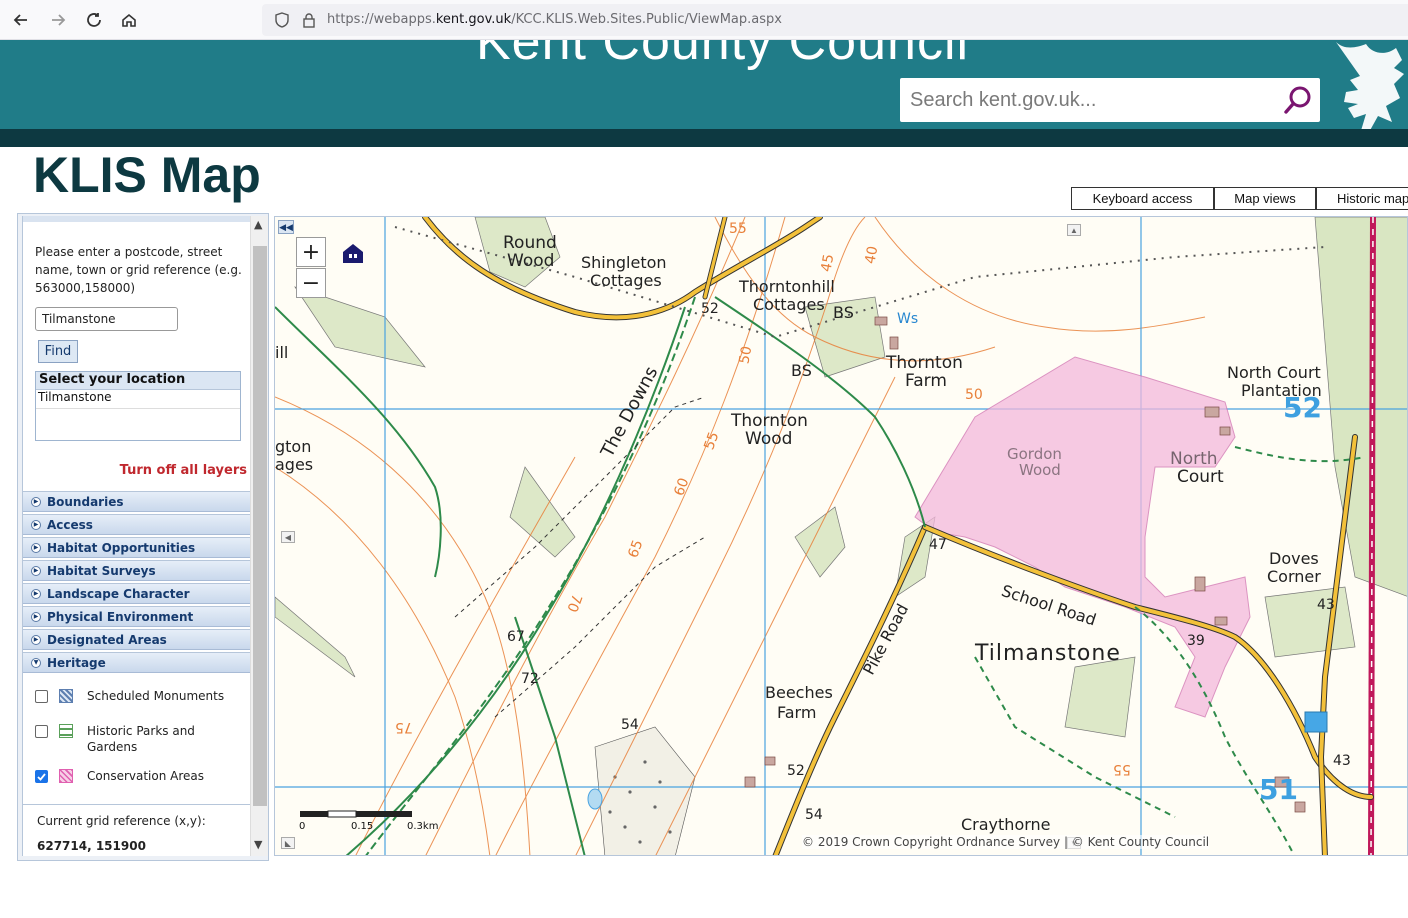 This screenshot has width=1408, height=918. Describe the element at coordinates (574, 603) in the screenshot. I see `contour-label: 70` at that location.